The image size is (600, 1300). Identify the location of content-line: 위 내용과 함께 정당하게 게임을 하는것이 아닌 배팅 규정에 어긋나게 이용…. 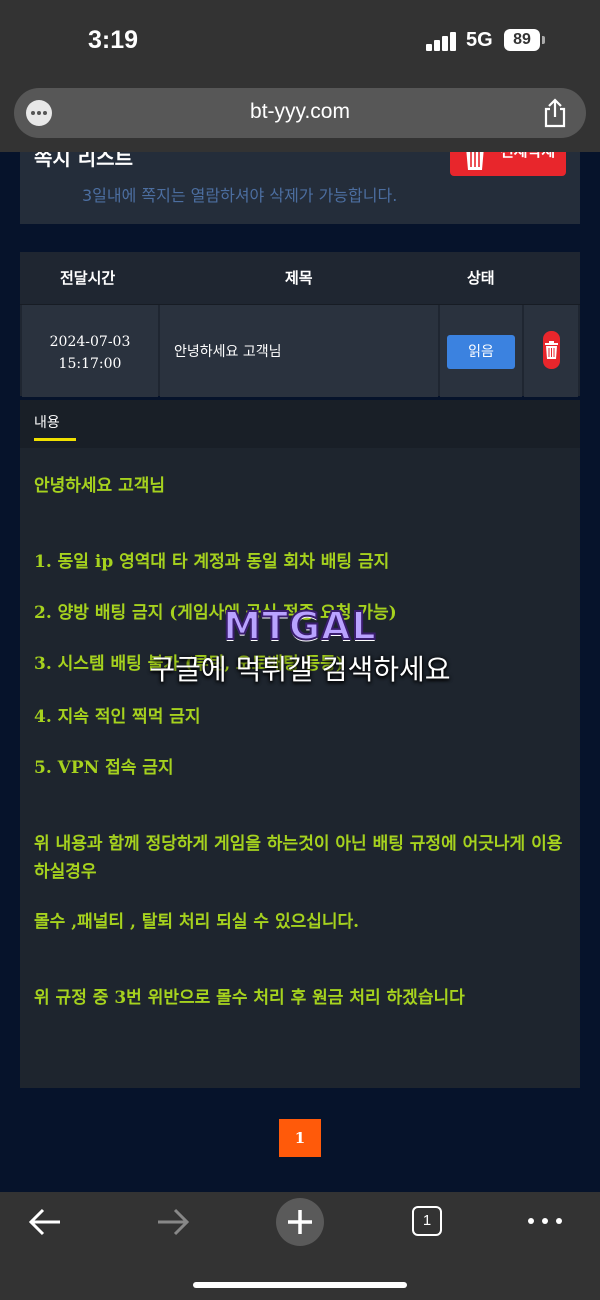
(298, 858).